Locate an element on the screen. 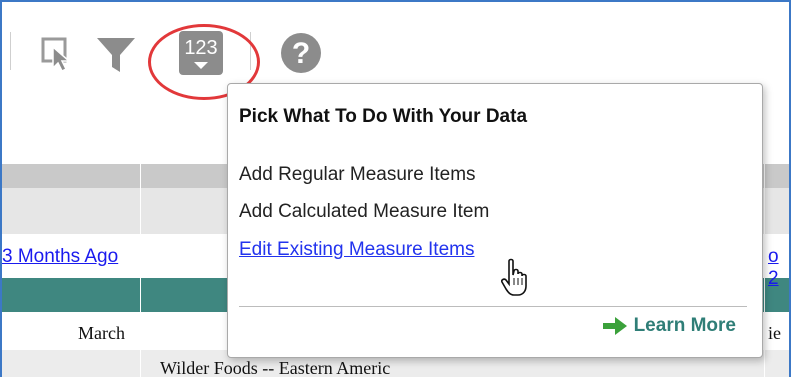 The image size is (791, 379). filter-icon is located at coordinates (116, 57).